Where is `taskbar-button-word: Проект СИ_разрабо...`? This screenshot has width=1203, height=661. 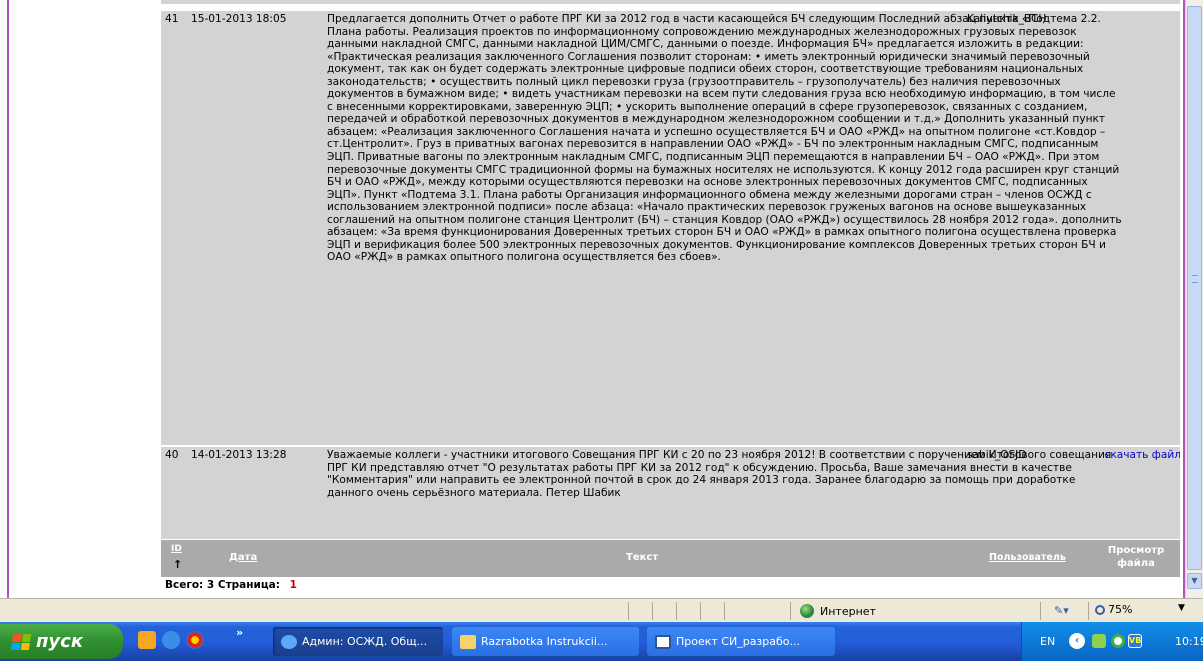
taskbar-button-word: Проект СИ_разрабо... is located at coordinates (741, 641).